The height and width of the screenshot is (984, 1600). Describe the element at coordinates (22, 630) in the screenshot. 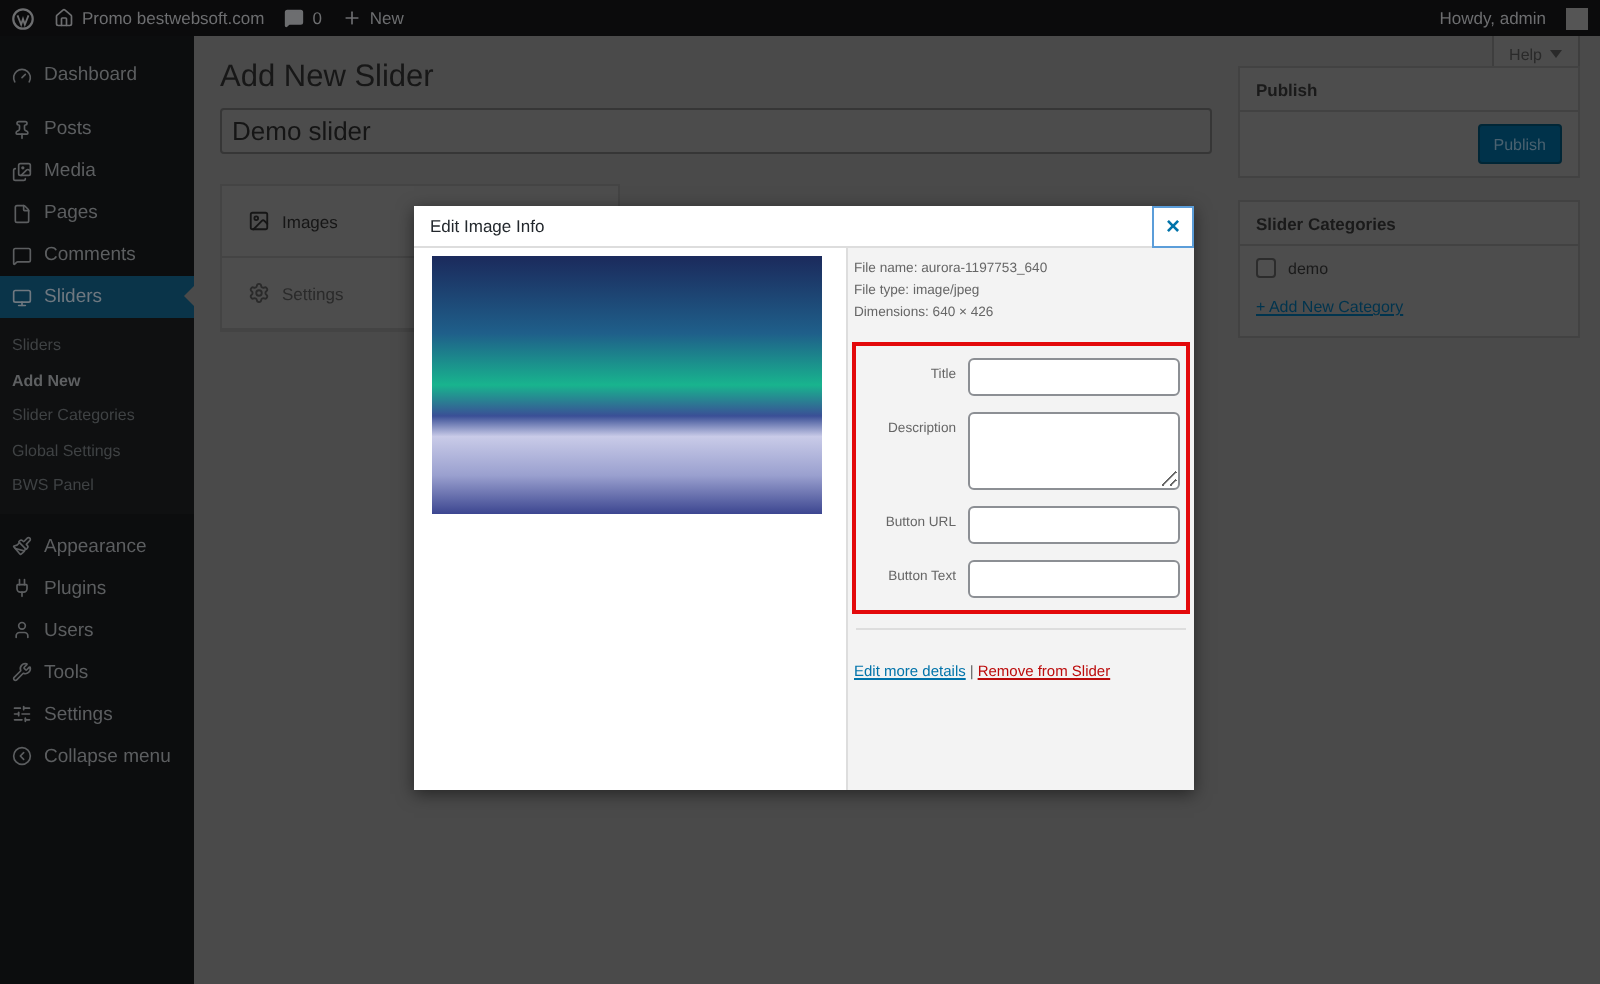

I see `user-icon` at that location.